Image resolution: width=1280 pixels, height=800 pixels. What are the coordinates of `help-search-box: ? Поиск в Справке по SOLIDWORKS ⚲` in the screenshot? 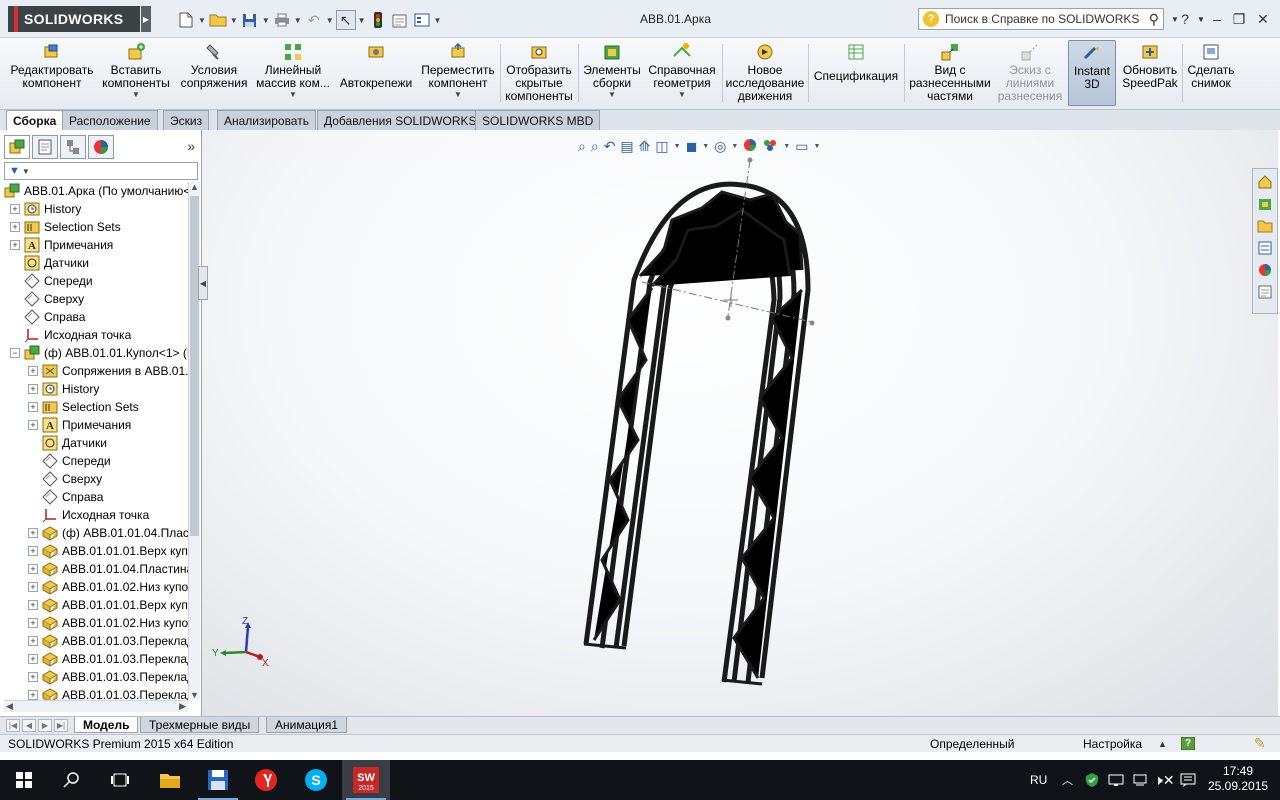 It's located at (1041, 19).